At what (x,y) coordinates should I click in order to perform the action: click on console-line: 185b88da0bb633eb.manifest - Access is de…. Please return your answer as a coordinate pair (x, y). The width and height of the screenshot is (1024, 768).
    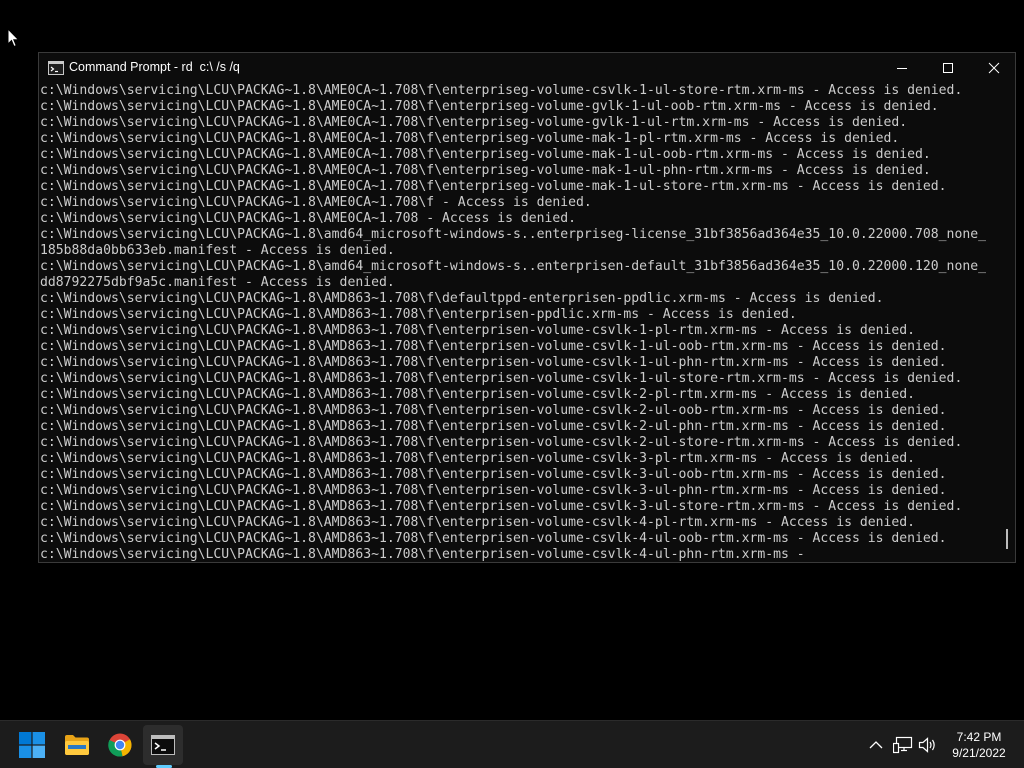
    Looking at the image, I should click on (217, 250).